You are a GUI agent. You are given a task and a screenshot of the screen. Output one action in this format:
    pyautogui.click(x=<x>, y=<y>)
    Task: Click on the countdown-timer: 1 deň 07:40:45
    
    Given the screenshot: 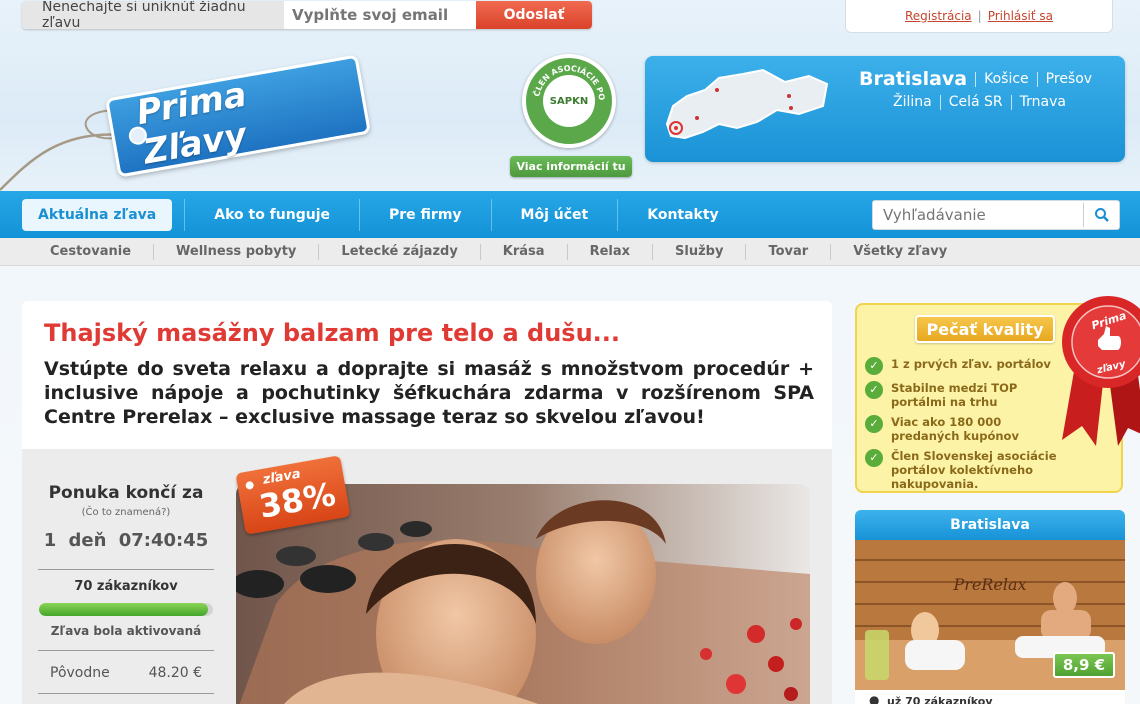 What is the action you would take?
    pyautogui.click(x=126, y=540)
    